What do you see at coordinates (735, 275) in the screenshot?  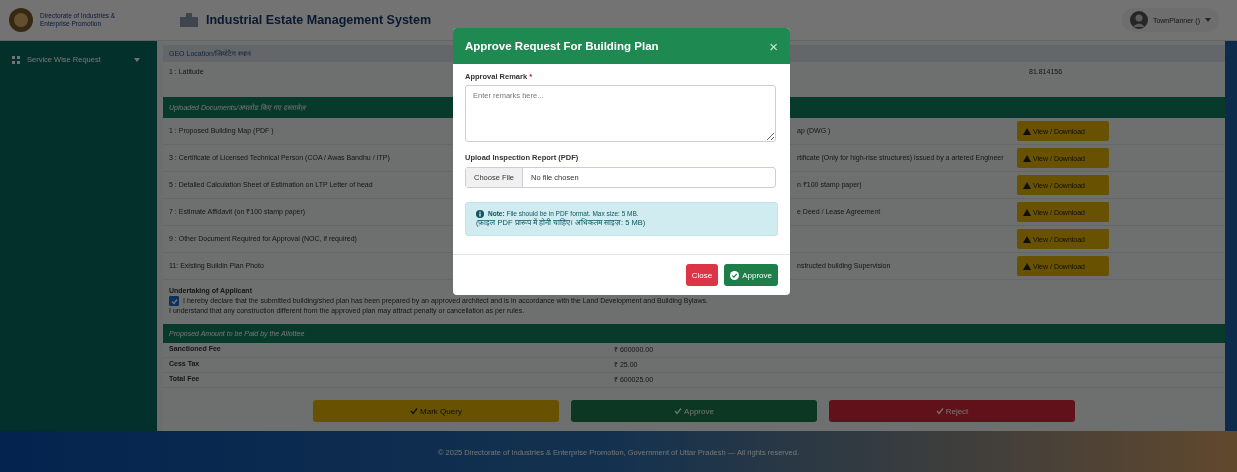 I see `check-circle-icon` at bounding box center [735, 275].